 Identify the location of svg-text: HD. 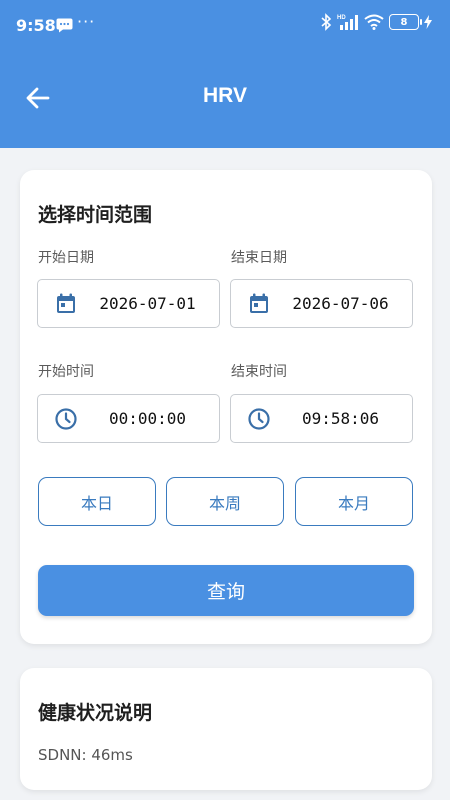
(341, 18).